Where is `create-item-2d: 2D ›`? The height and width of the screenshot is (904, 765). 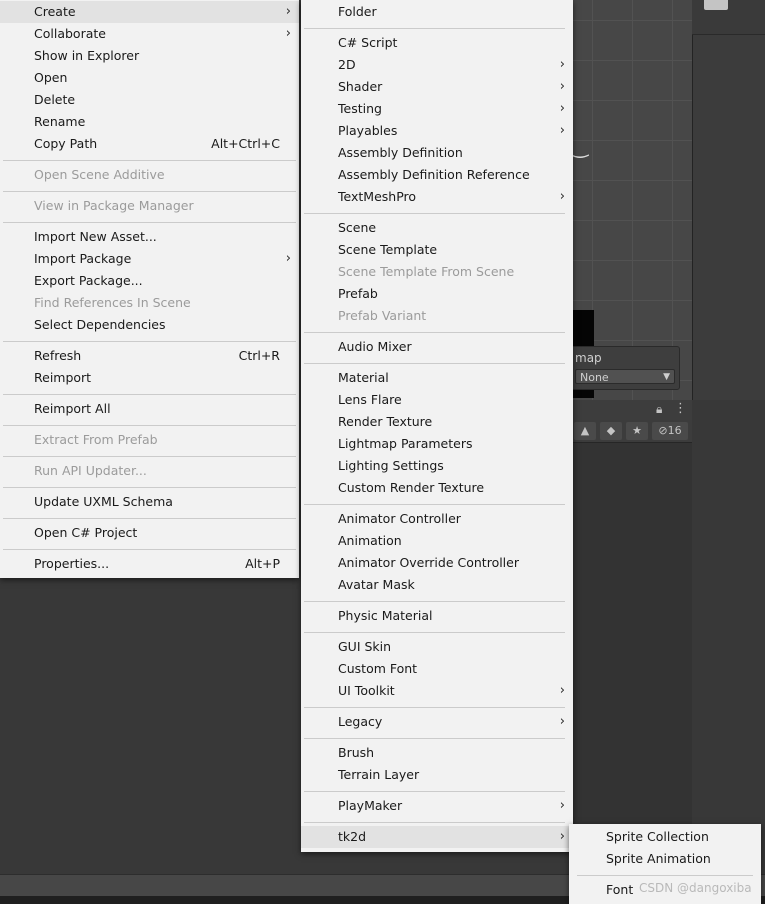
create-item-2d: 2D › is located at coordinates (437, 65).